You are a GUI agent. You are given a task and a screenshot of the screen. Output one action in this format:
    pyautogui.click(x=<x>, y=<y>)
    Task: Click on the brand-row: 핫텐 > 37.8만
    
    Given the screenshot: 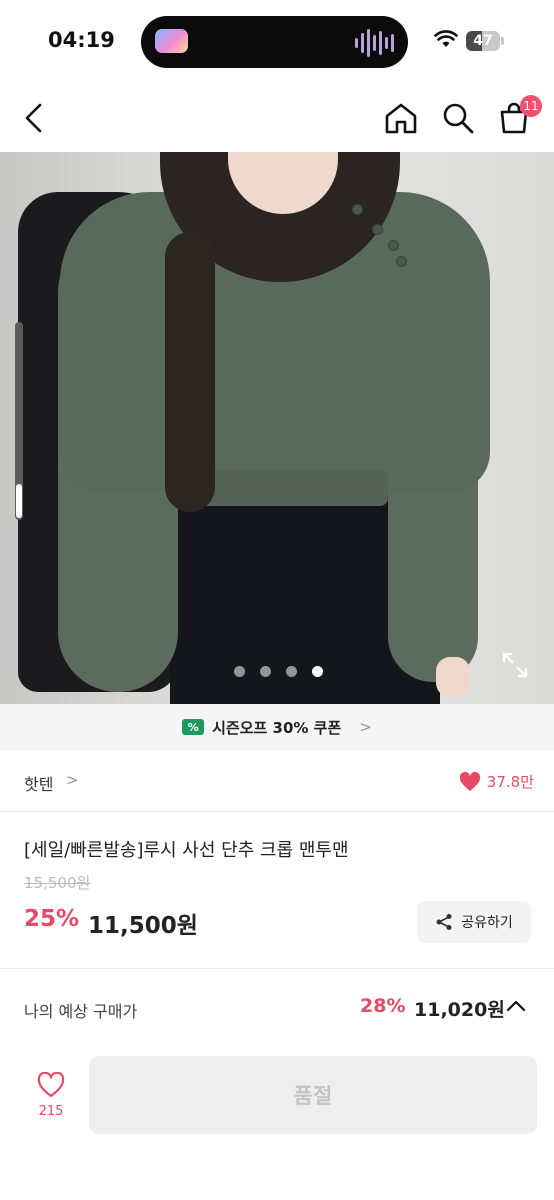 What is the action you would take?
    pyautogui.click(x=277, y=781)
    